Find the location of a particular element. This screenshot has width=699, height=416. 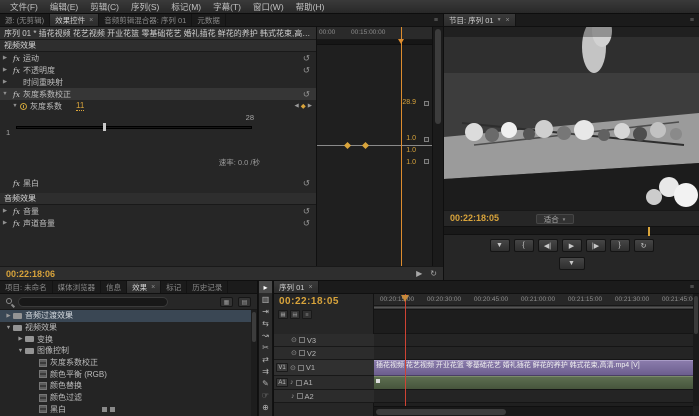

step-forward-button: |▶ is located at coordinates (595, 245).